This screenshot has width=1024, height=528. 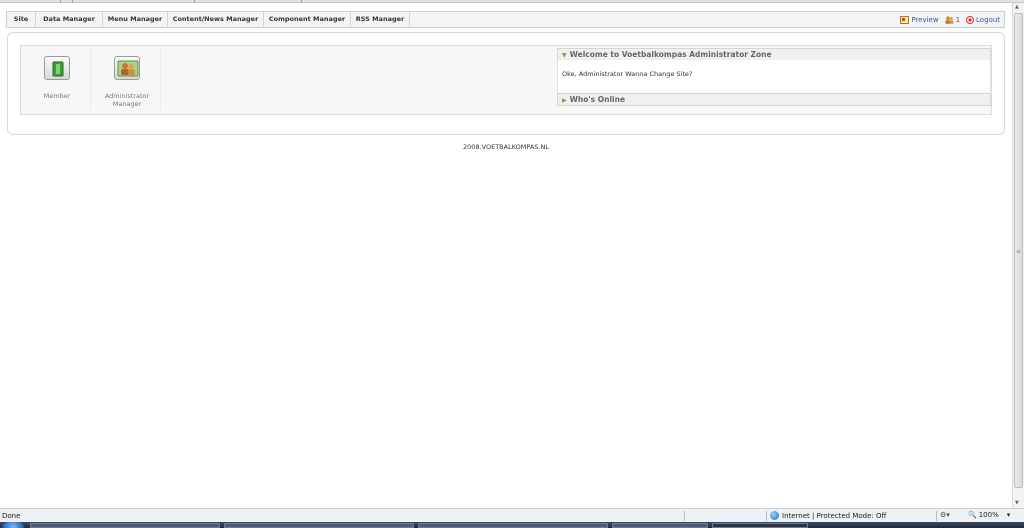 I want to click on logout-label: Logout, so click(x=988, y=20).